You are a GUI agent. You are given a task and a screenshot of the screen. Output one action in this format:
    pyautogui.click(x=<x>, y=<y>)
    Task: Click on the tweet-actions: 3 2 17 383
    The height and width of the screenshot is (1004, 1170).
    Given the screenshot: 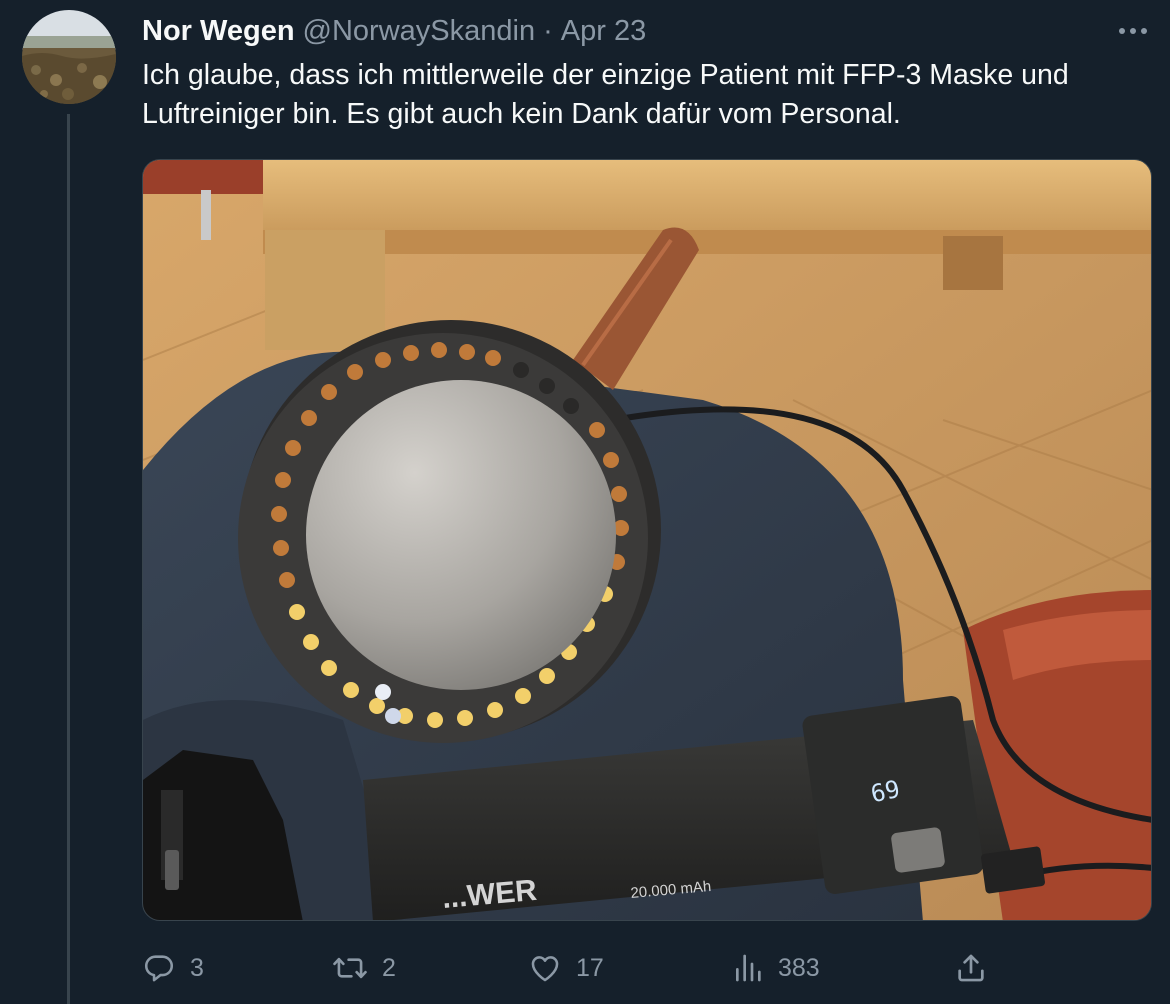 What is the action you would take?
    pyautogui.click(x=647, y=968)
    